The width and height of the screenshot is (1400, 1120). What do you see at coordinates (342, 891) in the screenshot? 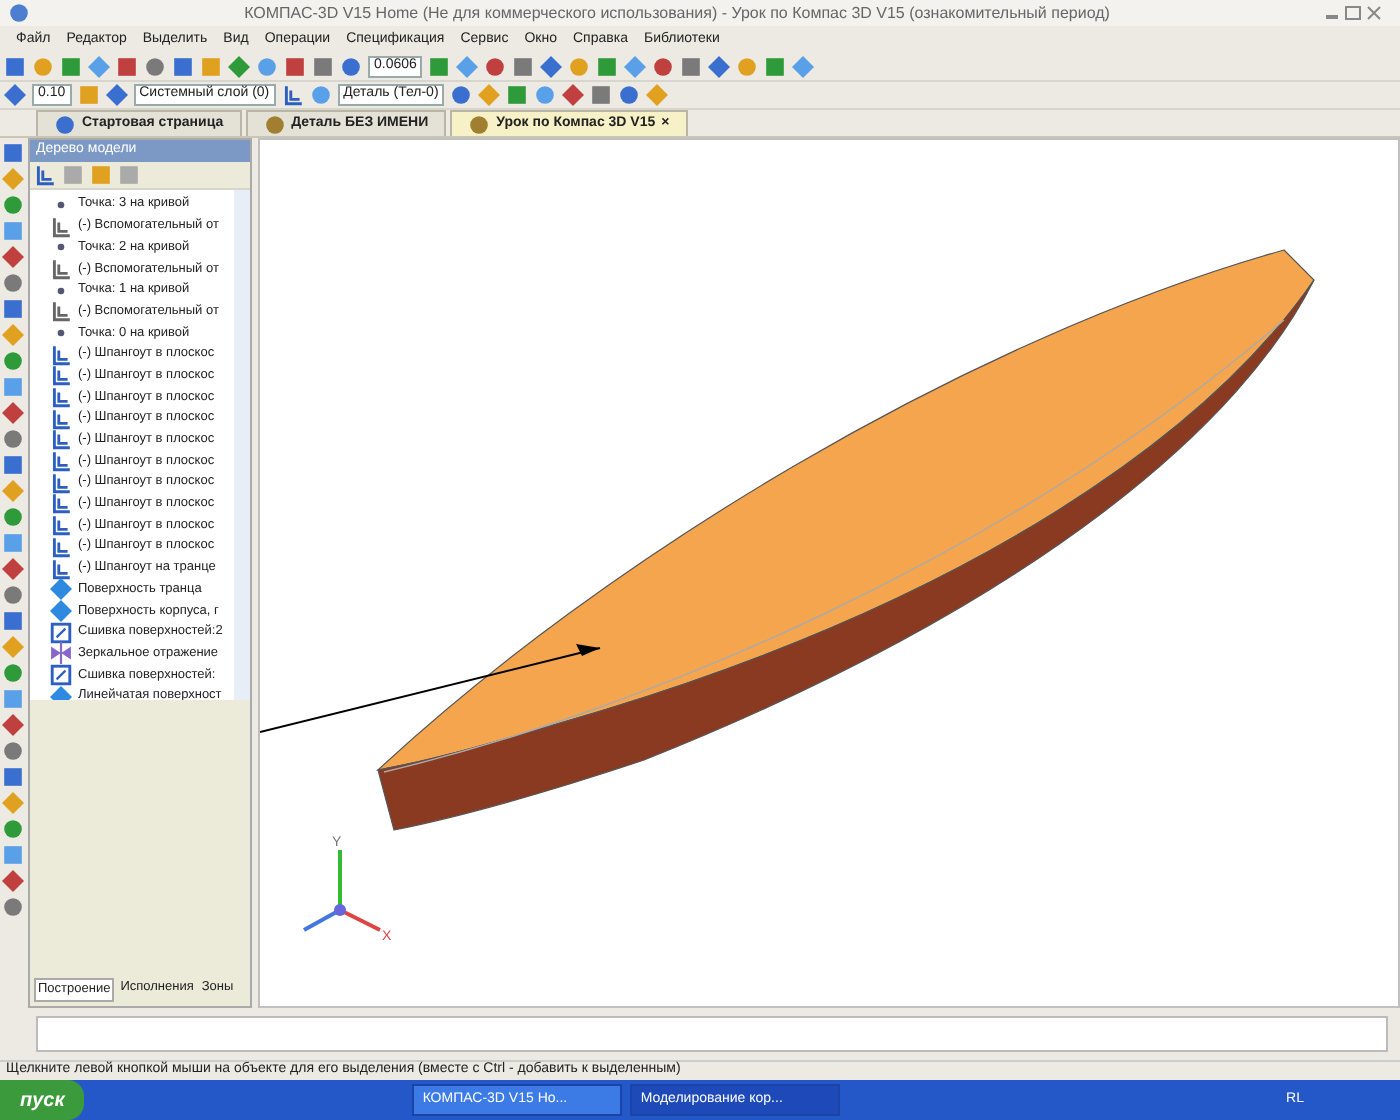
I see `axis-triad-icon` at bounding box center [342, 891].